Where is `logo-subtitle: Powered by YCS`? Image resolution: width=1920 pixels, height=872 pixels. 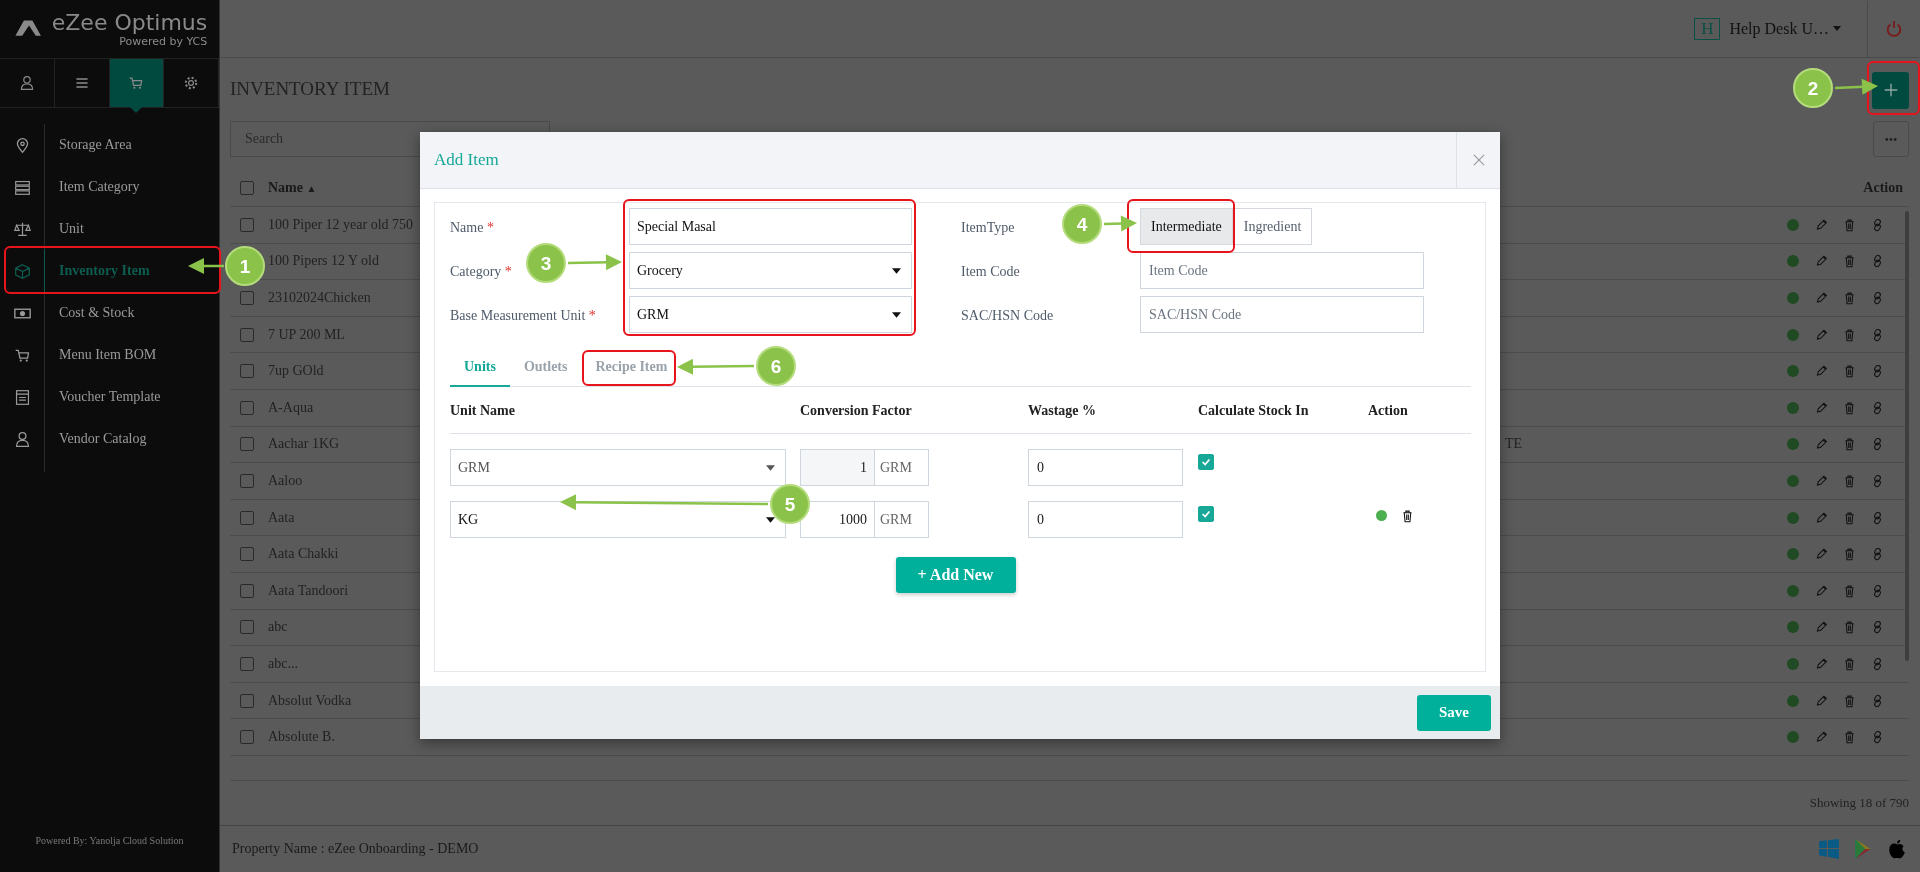
logo-subtitle: Powered by YCS is located at coordinates (163, 41).